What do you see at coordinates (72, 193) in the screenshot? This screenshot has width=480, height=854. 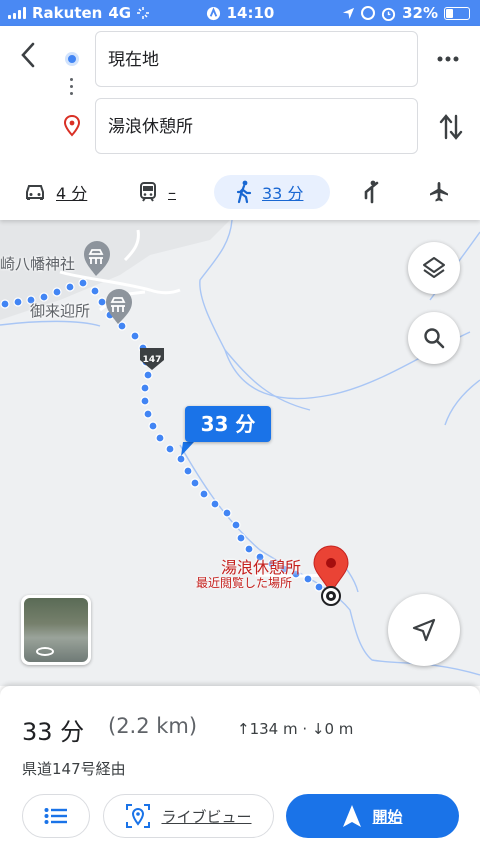 I see `mode-car-time: 4 分` at bounding box center [72, 193].